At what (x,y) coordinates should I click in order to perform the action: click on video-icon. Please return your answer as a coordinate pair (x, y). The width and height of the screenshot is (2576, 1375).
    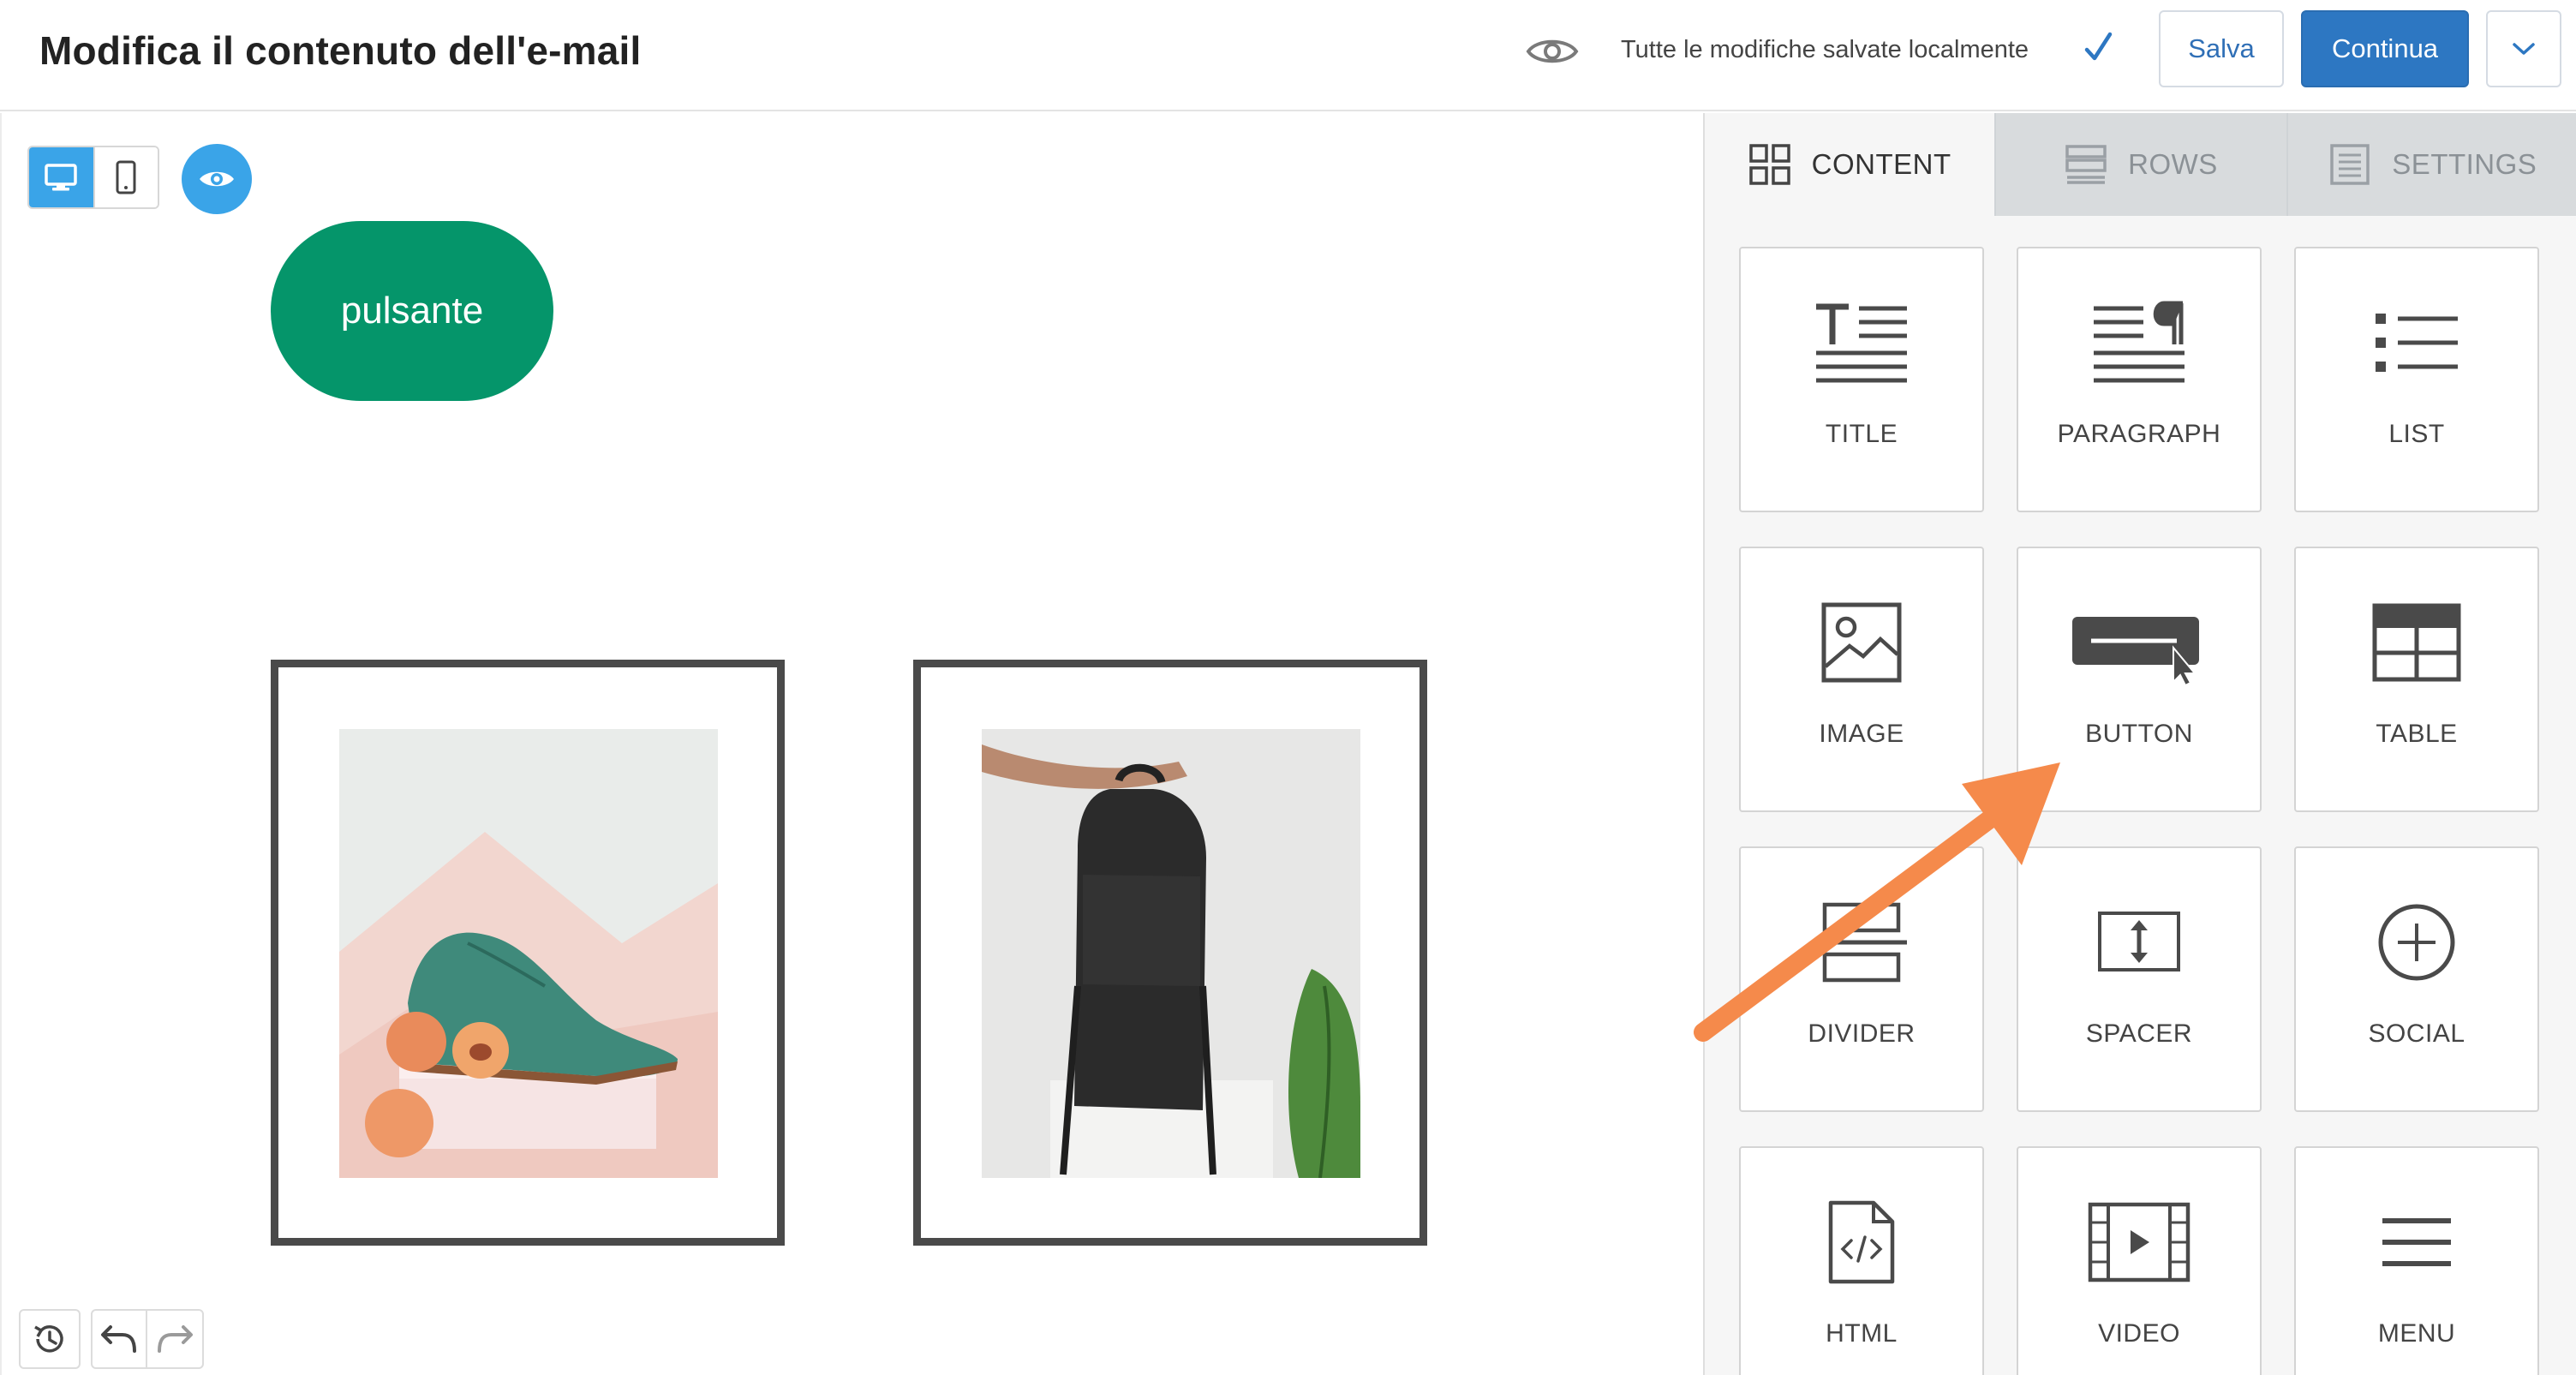
    Looking at the image, I should click on (2139, 1242).